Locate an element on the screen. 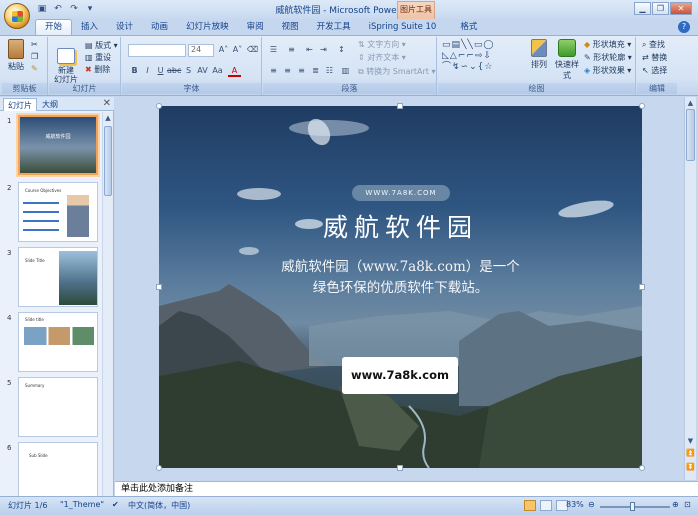 The image size is (698, 515). tab-ispring: iSpring Suite 10 is located at coordinates (403, 27).